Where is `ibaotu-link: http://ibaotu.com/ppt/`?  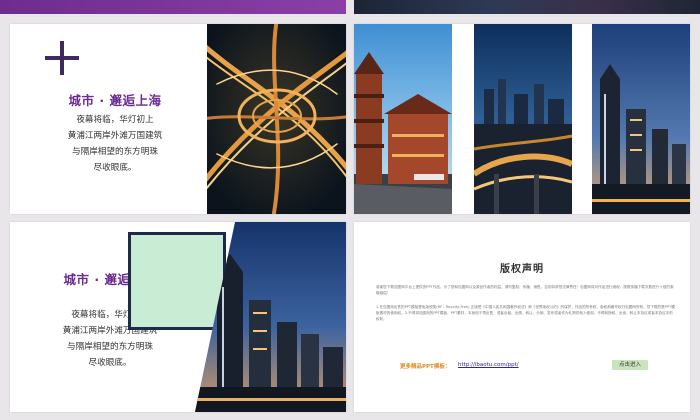
ibaotu-link: http://ibaotu.com/ppt/ is located at coordinates (488, 365).